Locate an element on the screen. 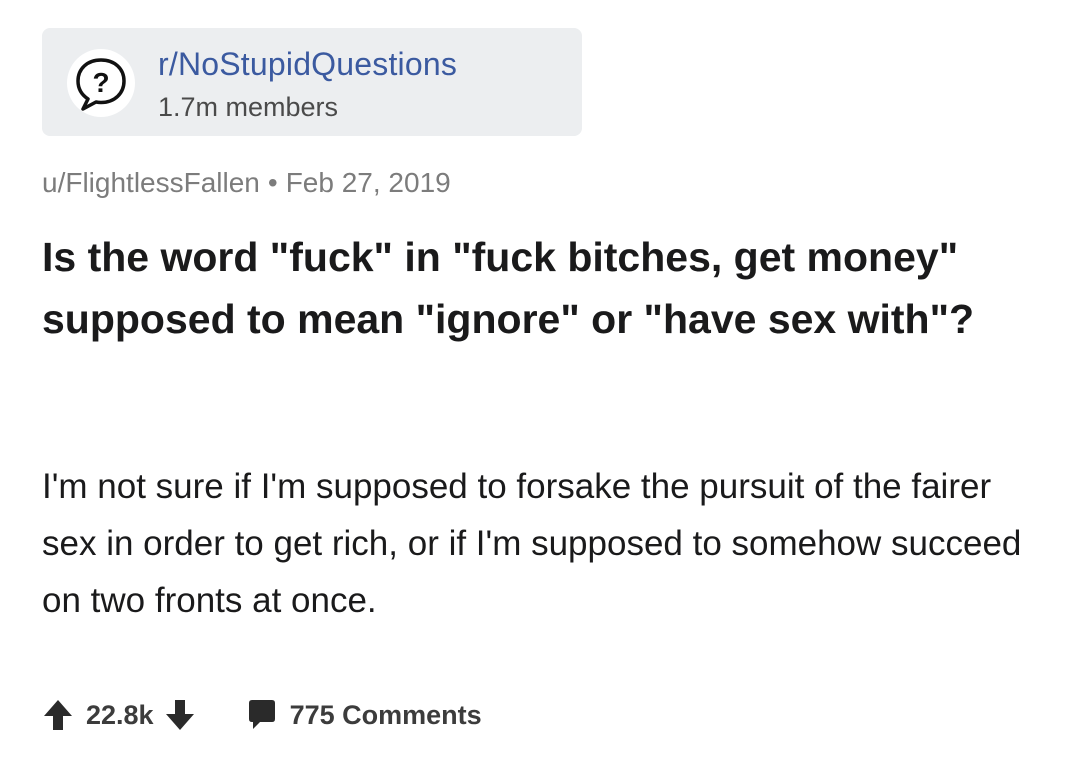  comment-count: 775 Comments is located at coordinates (385, 714).